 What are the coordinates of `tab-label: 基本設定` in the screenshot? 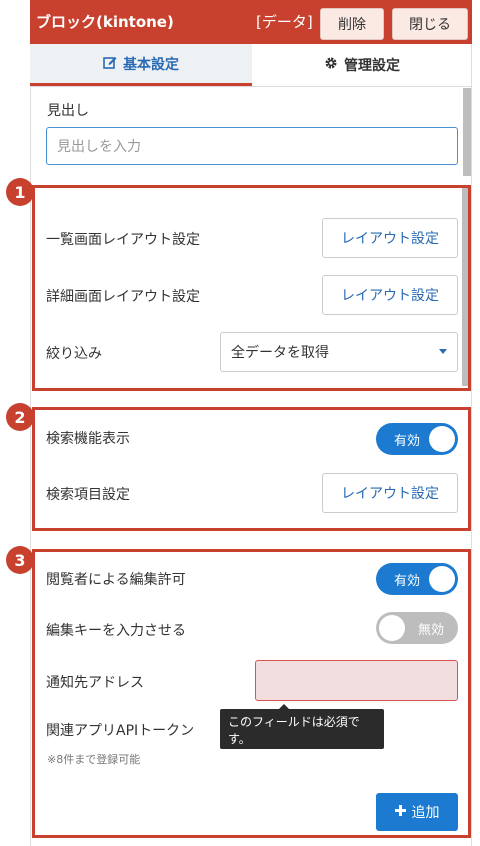 It's located at (151, 64).